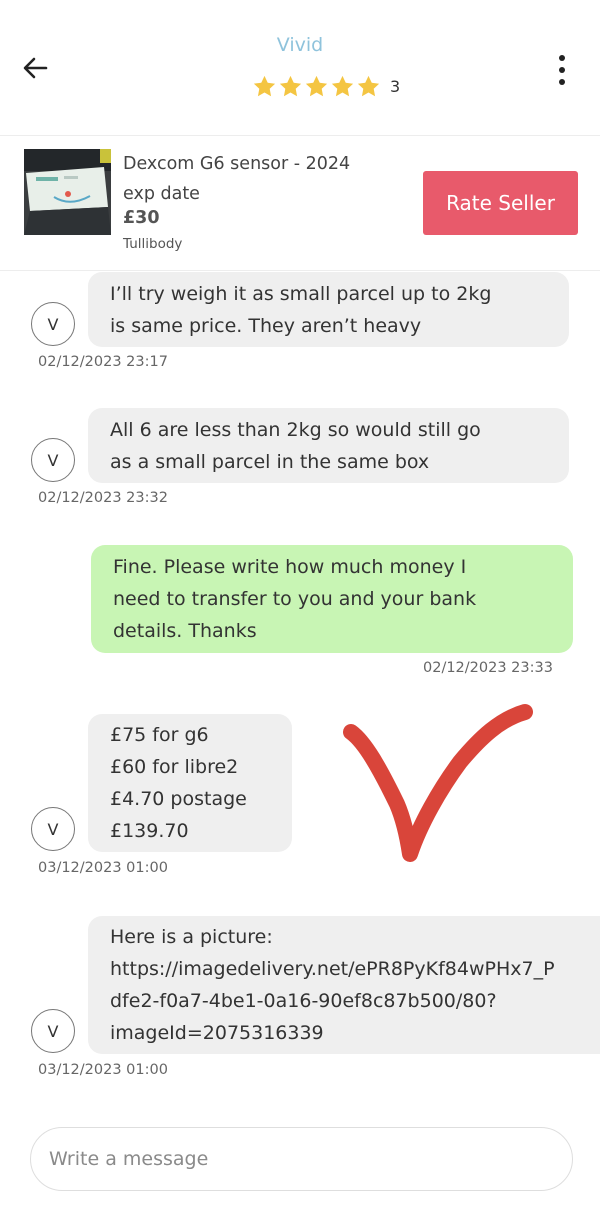 This screenshot has height=1220, width=600. What do you see at coordinates (153, 244) in the screenshot?
I see `listing-location: Tullibody` at bounding box center [153, 244].